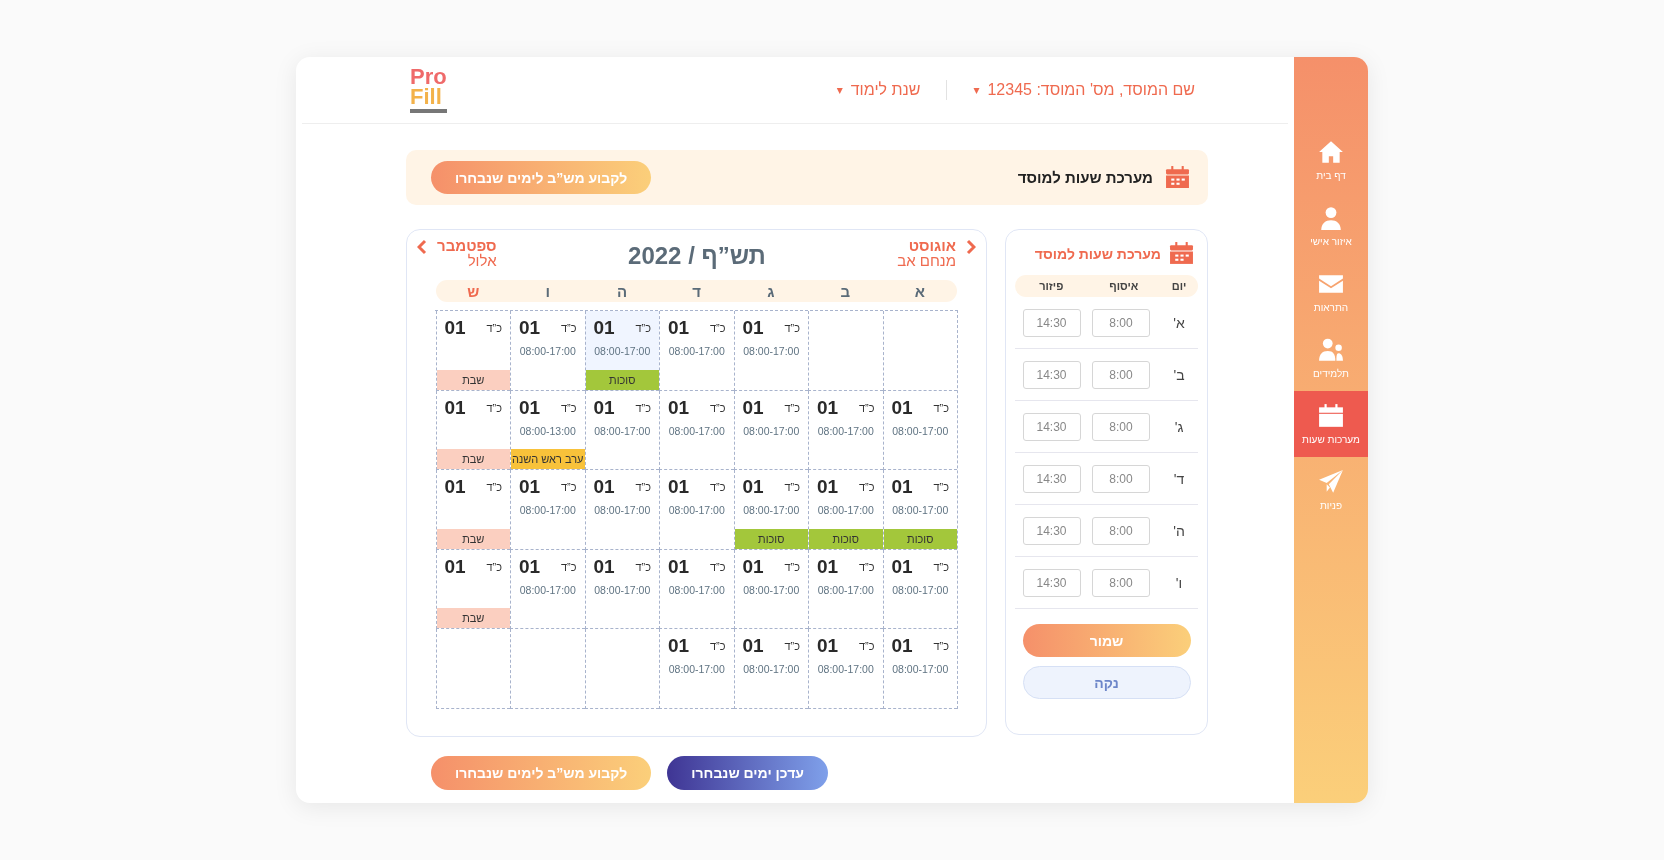  What do you see at coordinates (547, 430) in the screenshot?
I see `hours-text: 08:00-13:00` at bounding box center [547, 430].